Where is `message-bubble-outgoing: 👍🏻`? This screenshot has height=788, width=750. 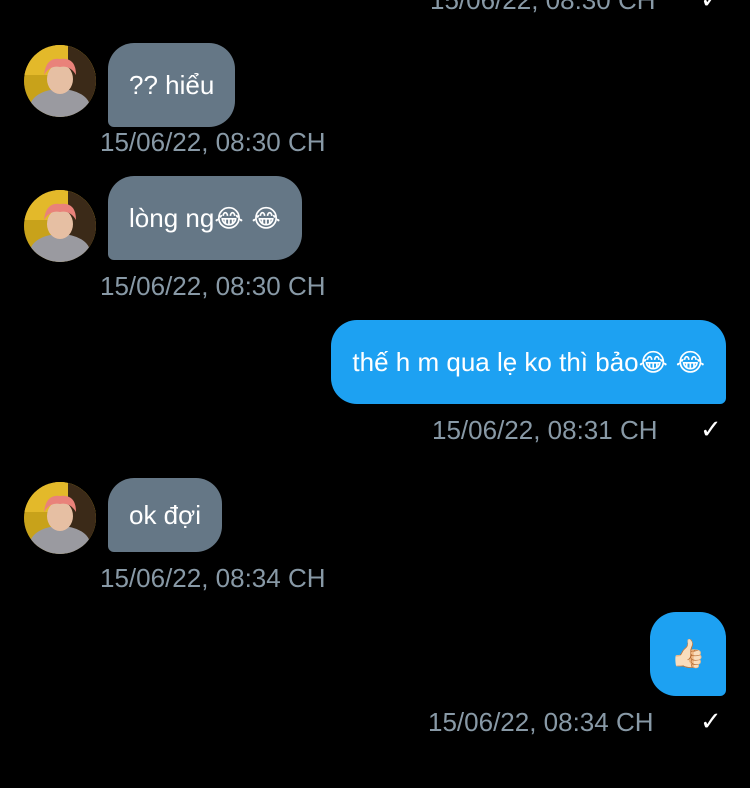
message-bubble-outgoing: 👍🏻 is located at coordinates (688, 654).